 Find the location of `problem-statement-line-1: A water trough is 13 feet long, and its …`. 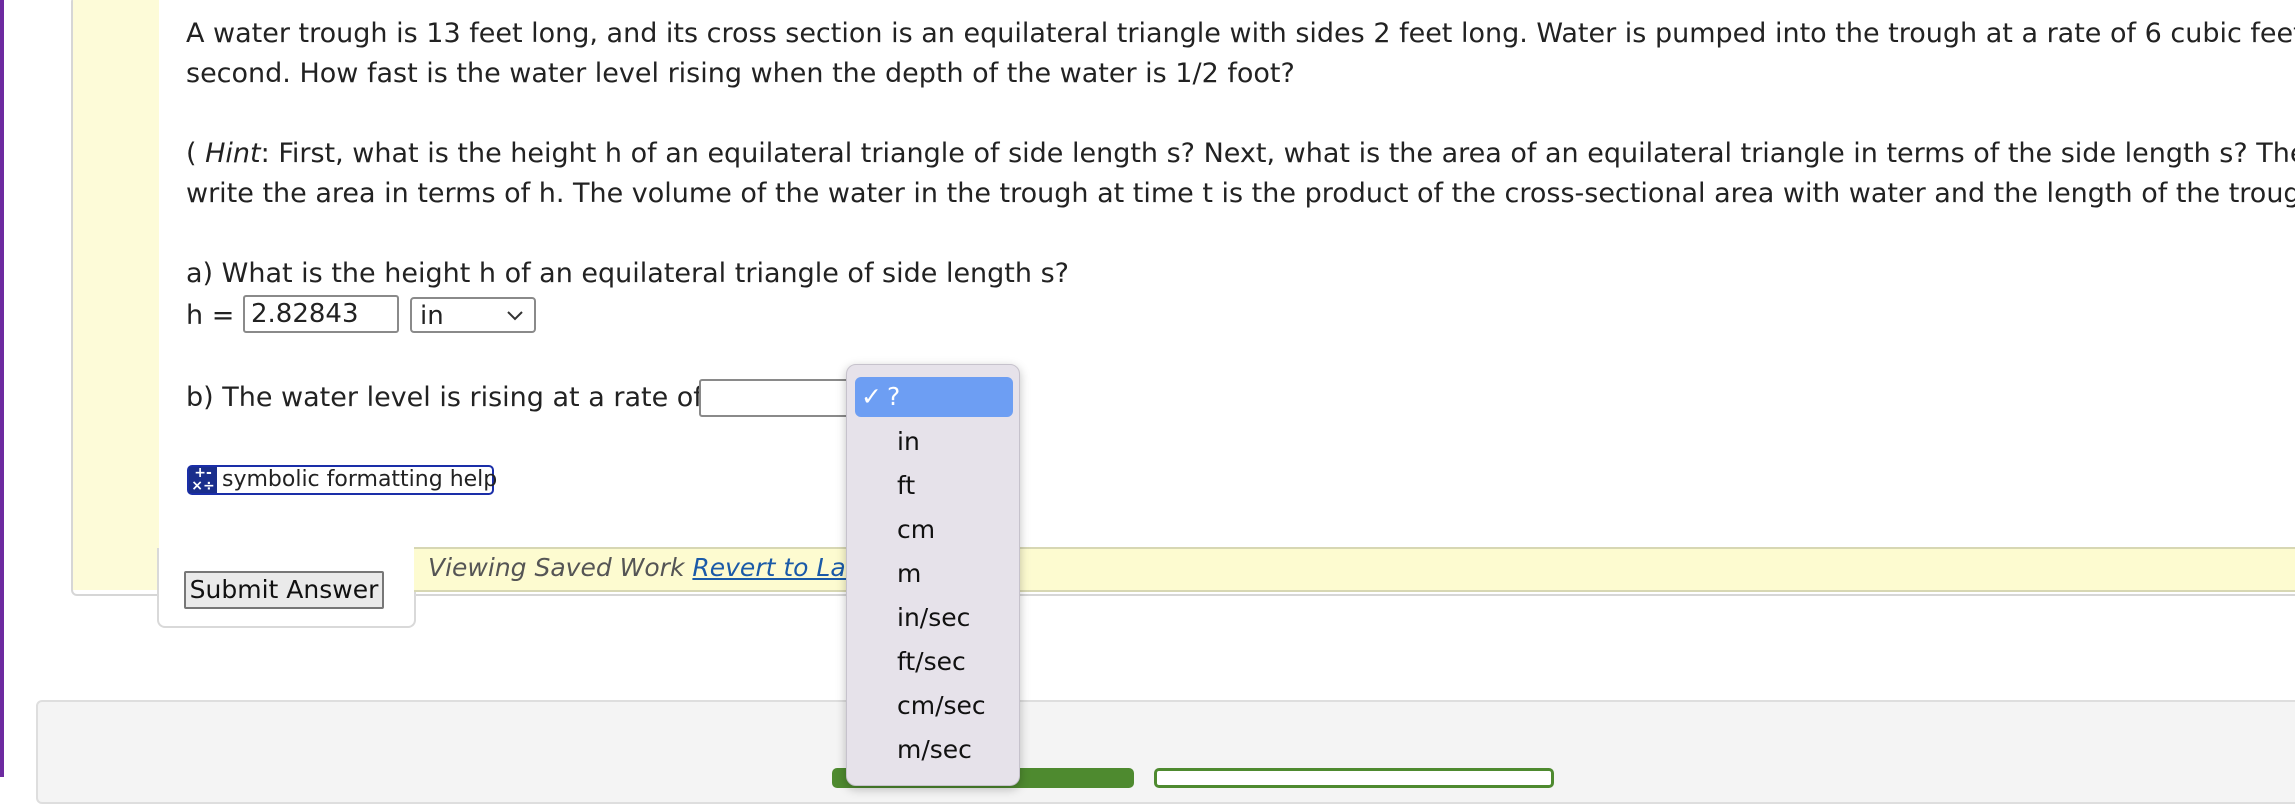

problem-statement-line-1: A water trough is 13 feet long, and its … is located at coordinates (1240, 33).